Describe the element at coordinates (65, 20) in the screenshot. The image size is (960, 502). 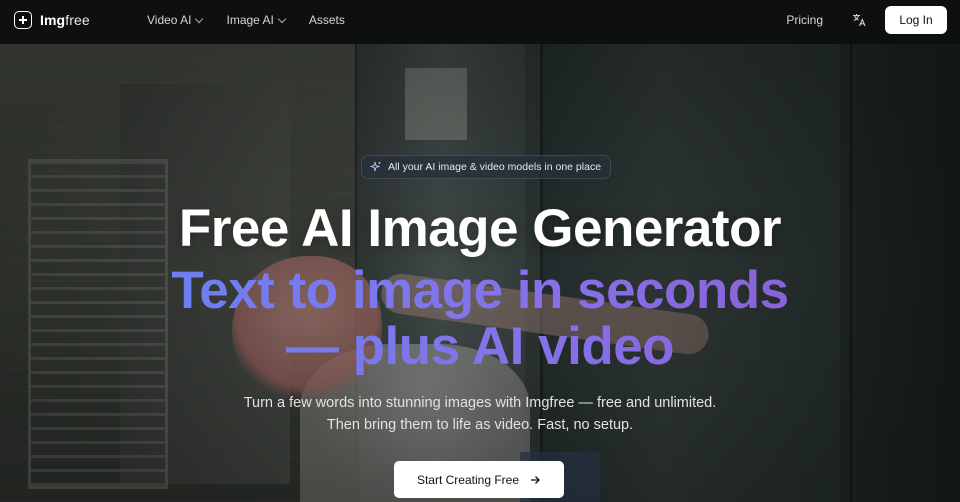
I see `logo-text: Imgfree` at that location.